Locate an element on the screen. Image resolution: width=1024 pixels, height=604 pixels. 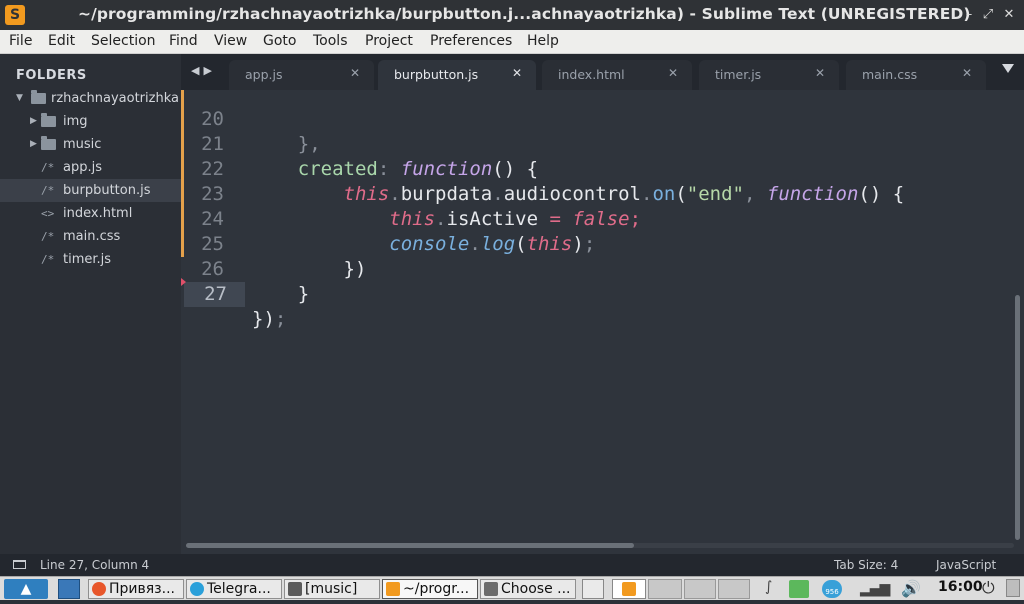
sidebar-item-music: ▶ music is located at coordinates (90, 144).